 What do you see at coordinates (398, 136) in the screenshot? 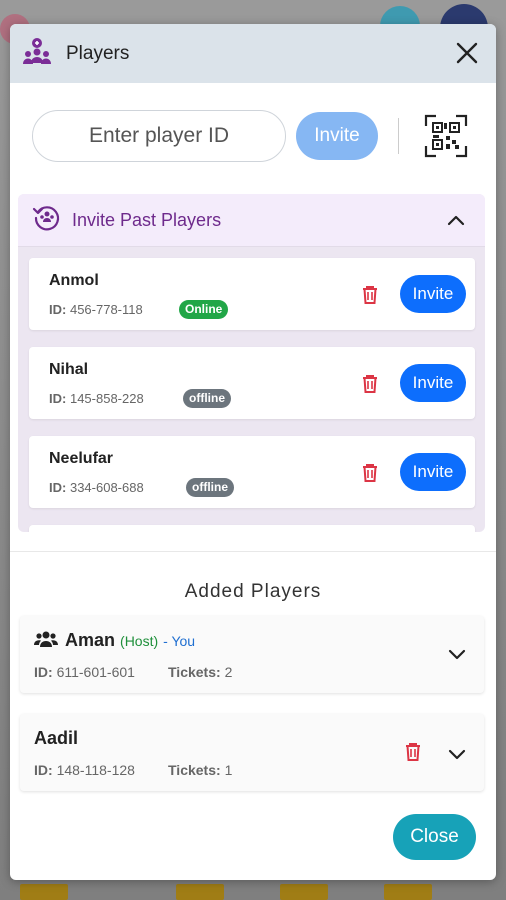
I see `divider` at bounding box center [398, 136].